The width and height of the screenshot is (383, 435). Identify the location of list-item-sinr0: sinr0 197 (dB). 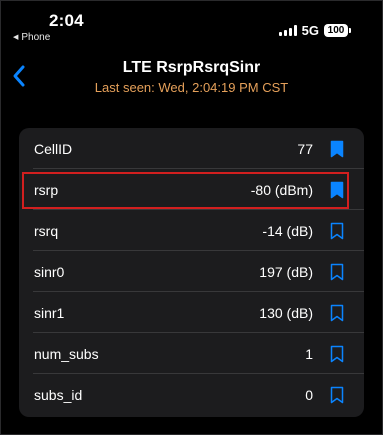
(191, 271).